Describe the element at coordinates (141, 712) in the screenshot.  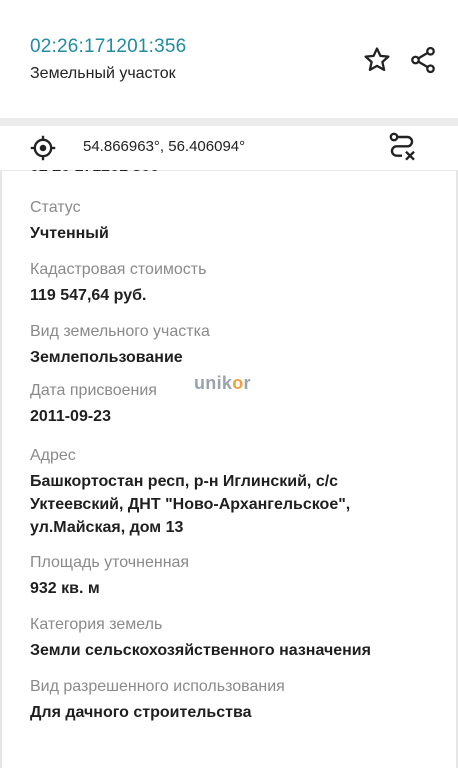
I see `field-value: Для дачного строительства` at that location.